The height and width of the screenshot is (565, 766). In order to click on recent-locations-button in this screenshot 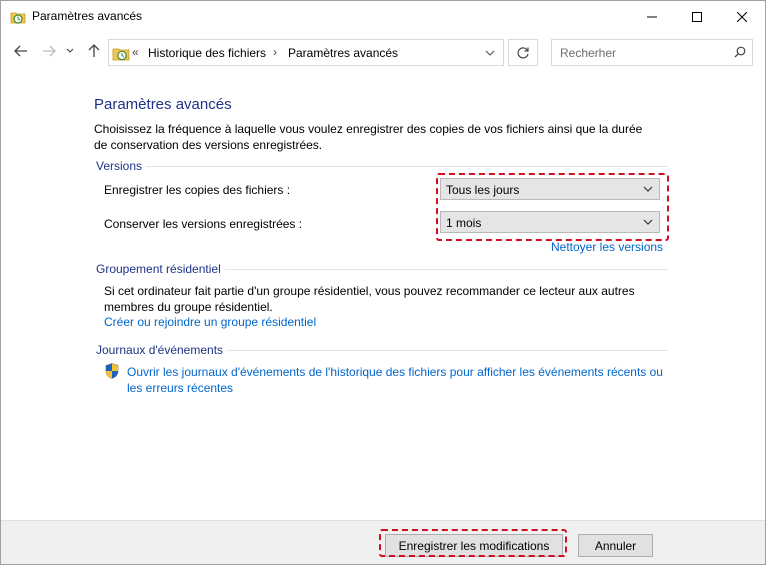, I will do `click(70, 51)`.